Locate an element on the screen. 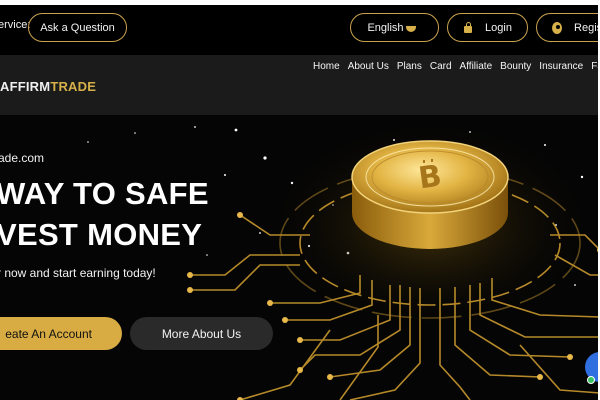 This screenshot has width=600, height=400. nav-link-about-us: About Us is located at coordinates (368, 66).